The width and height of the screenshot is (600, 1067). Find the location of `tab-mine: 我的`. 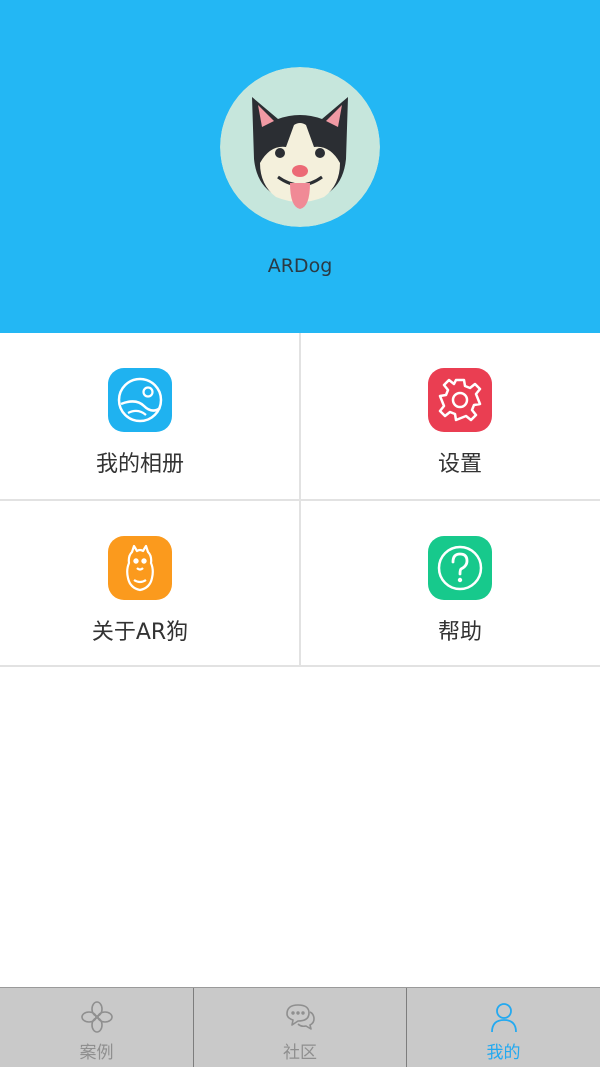

tab-mine: 我的 is located at coordinates (503, 1027).